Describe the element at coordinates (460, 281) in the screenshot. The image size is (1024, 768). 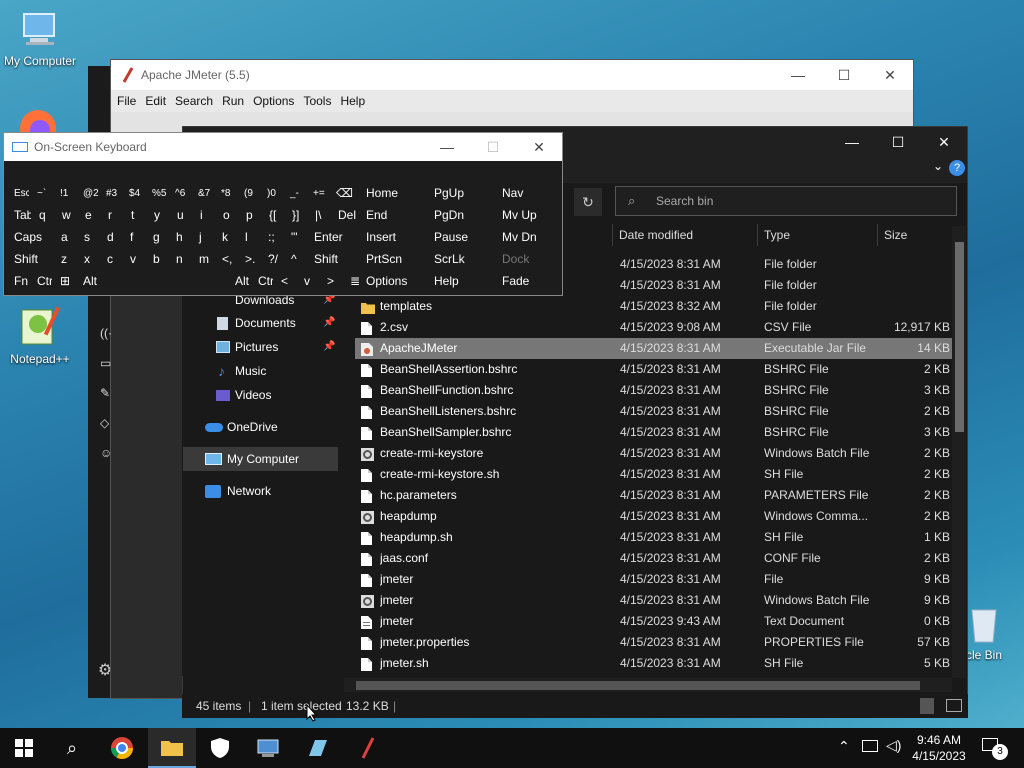
I see `nav-key: Help` at that location.